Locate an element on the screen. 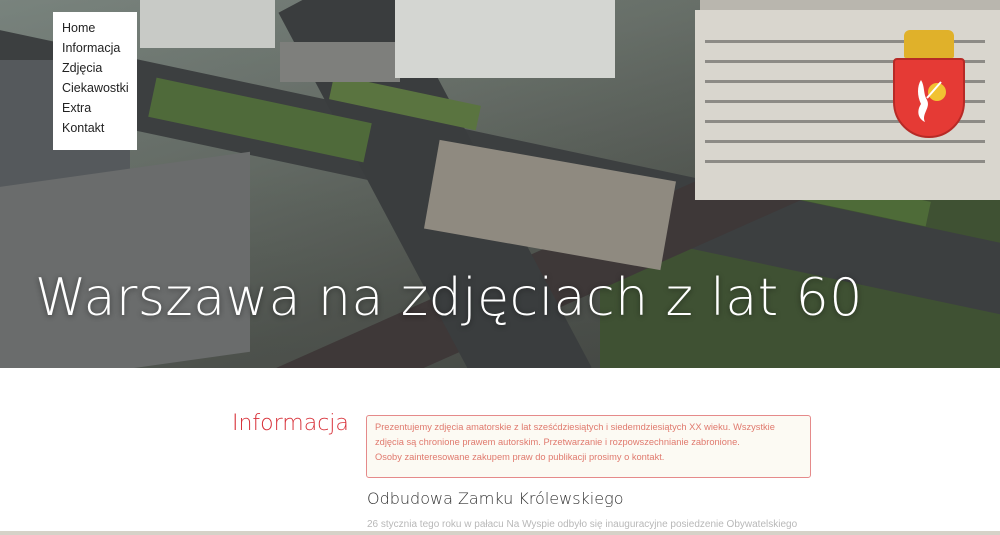 The width and height of the screenshot is (1000, 535). coat-of-arms-icon is located at coordinates (929, 98).